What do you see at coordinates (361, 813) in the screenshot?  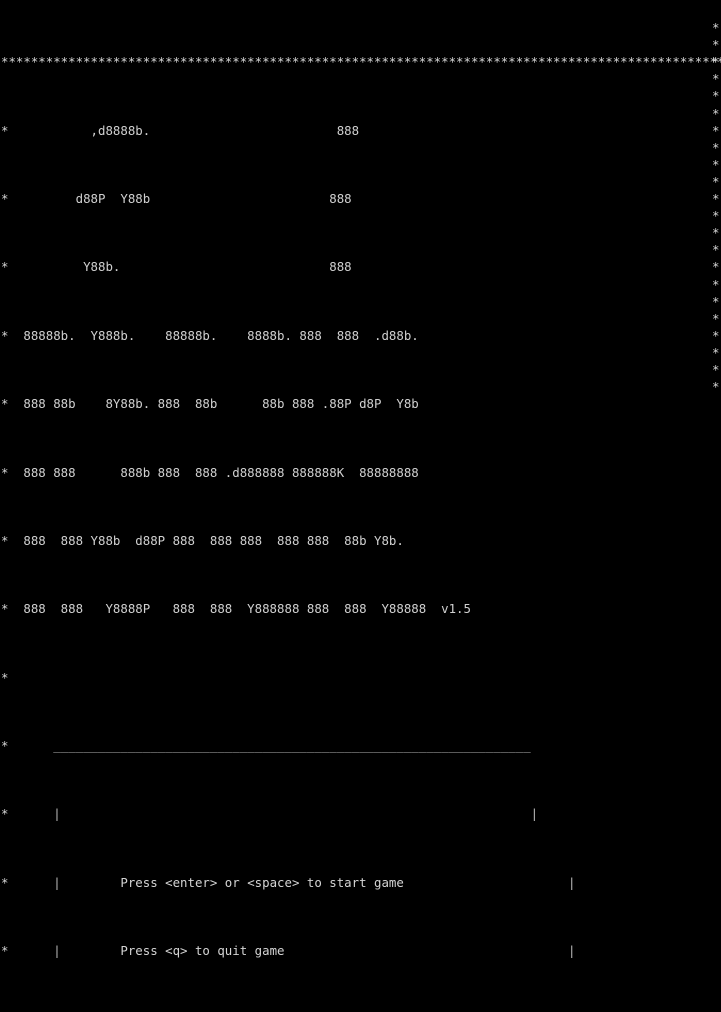 I see `dialog-row-blank-1: * | |` at bounding box center [361, 813].